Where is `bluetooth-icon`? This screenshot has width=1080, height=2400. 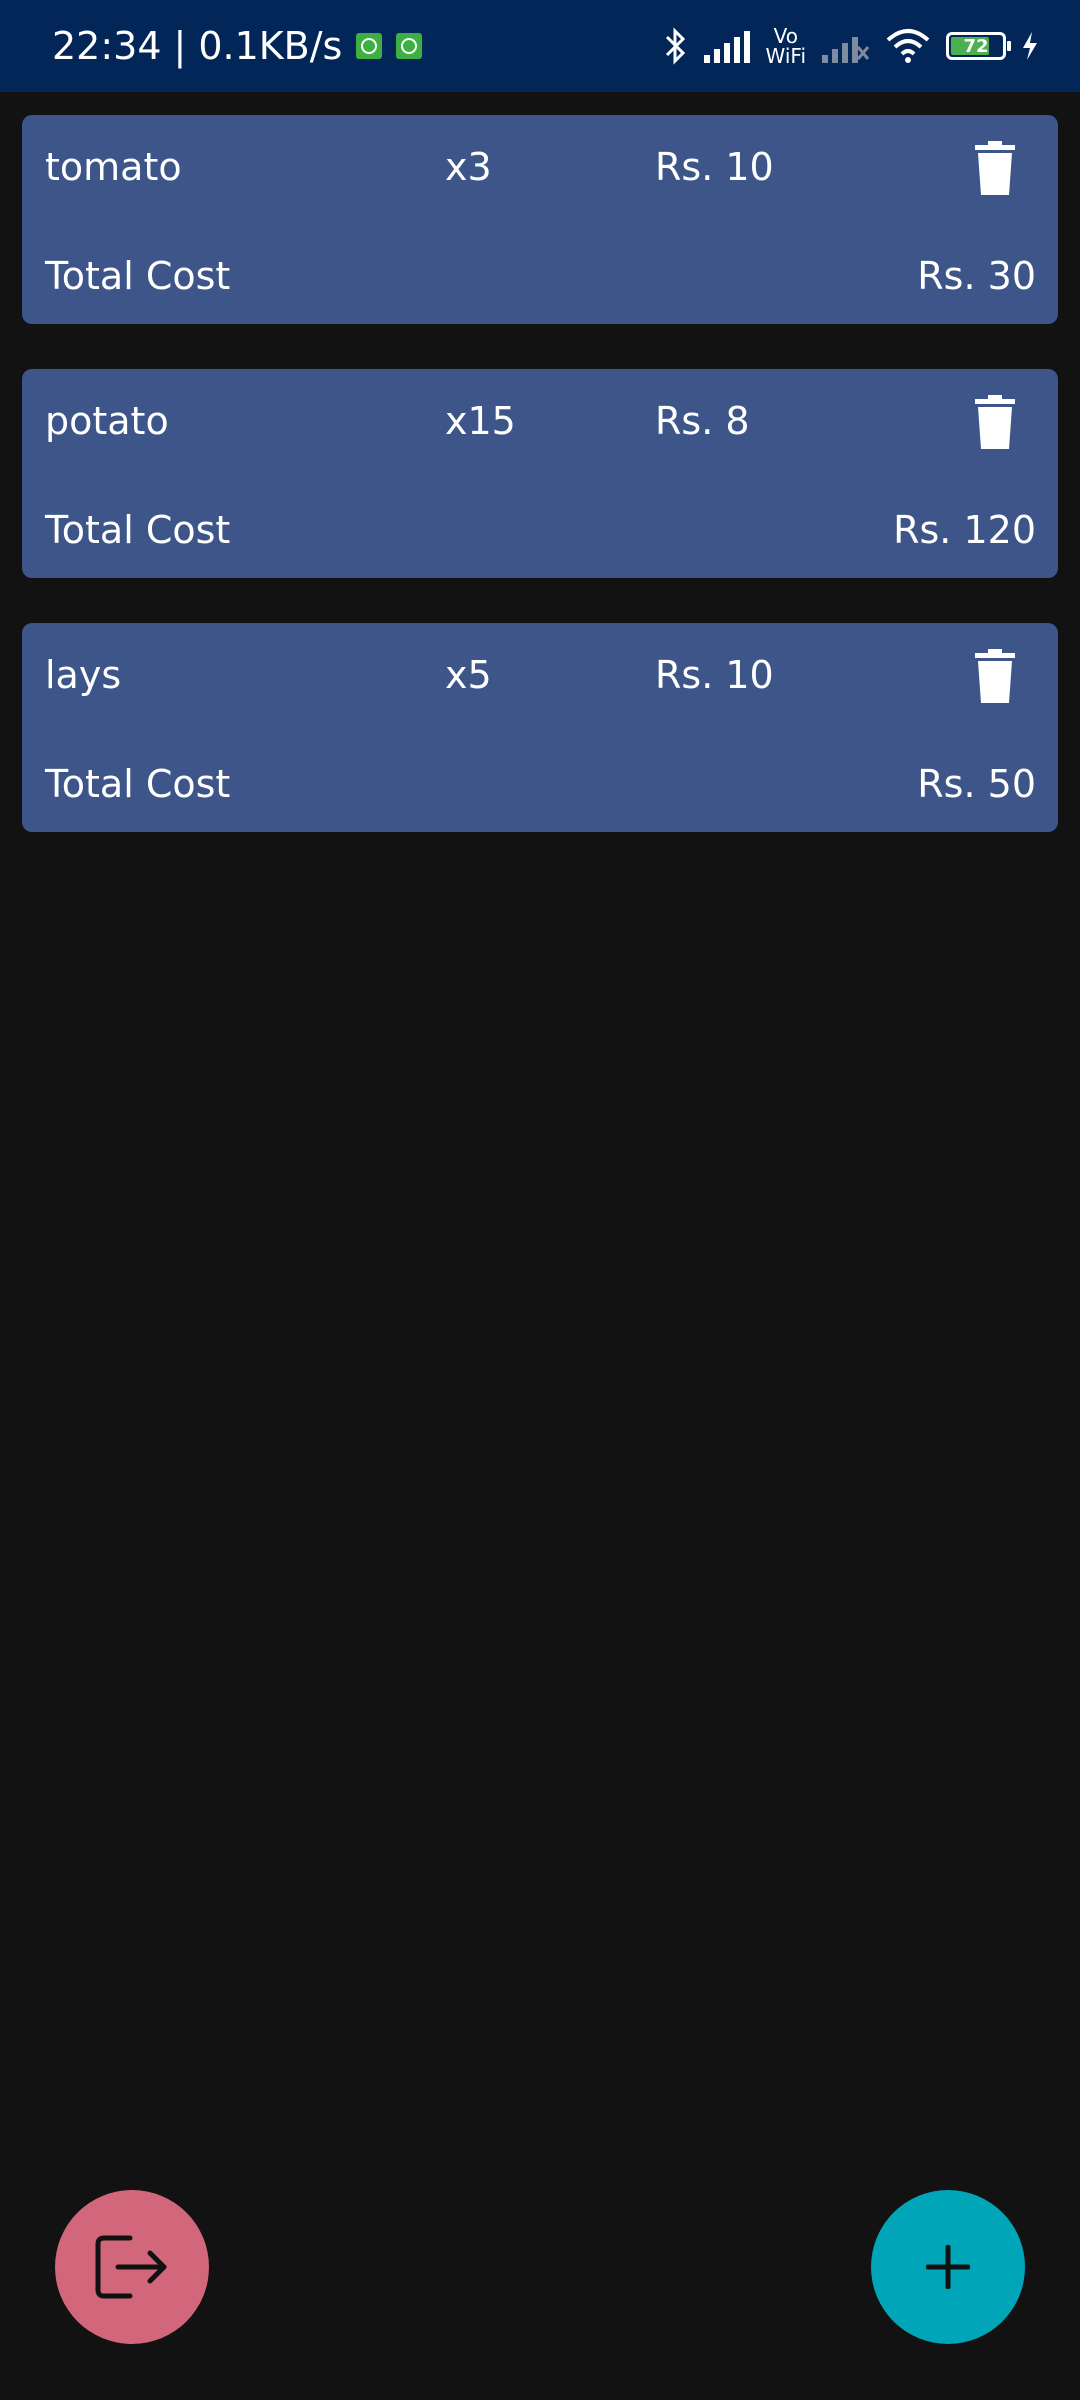
bluetooth-icon is located at coordinates (676, 46).